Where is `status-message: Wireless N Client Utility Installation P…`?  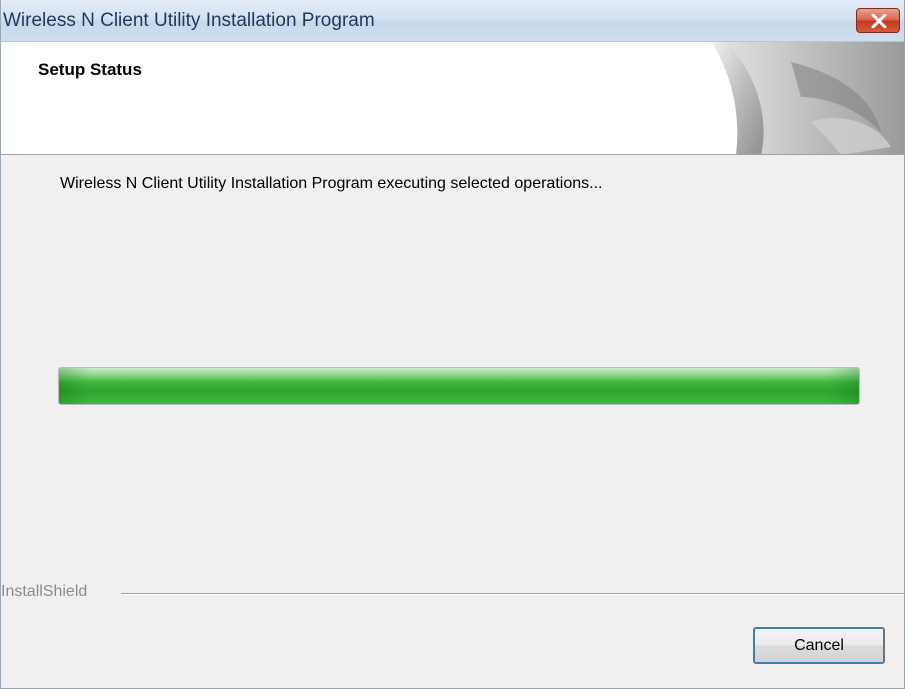 status-message: Wireless N Client Utility Installation P… is located at coordinates (331, 183).